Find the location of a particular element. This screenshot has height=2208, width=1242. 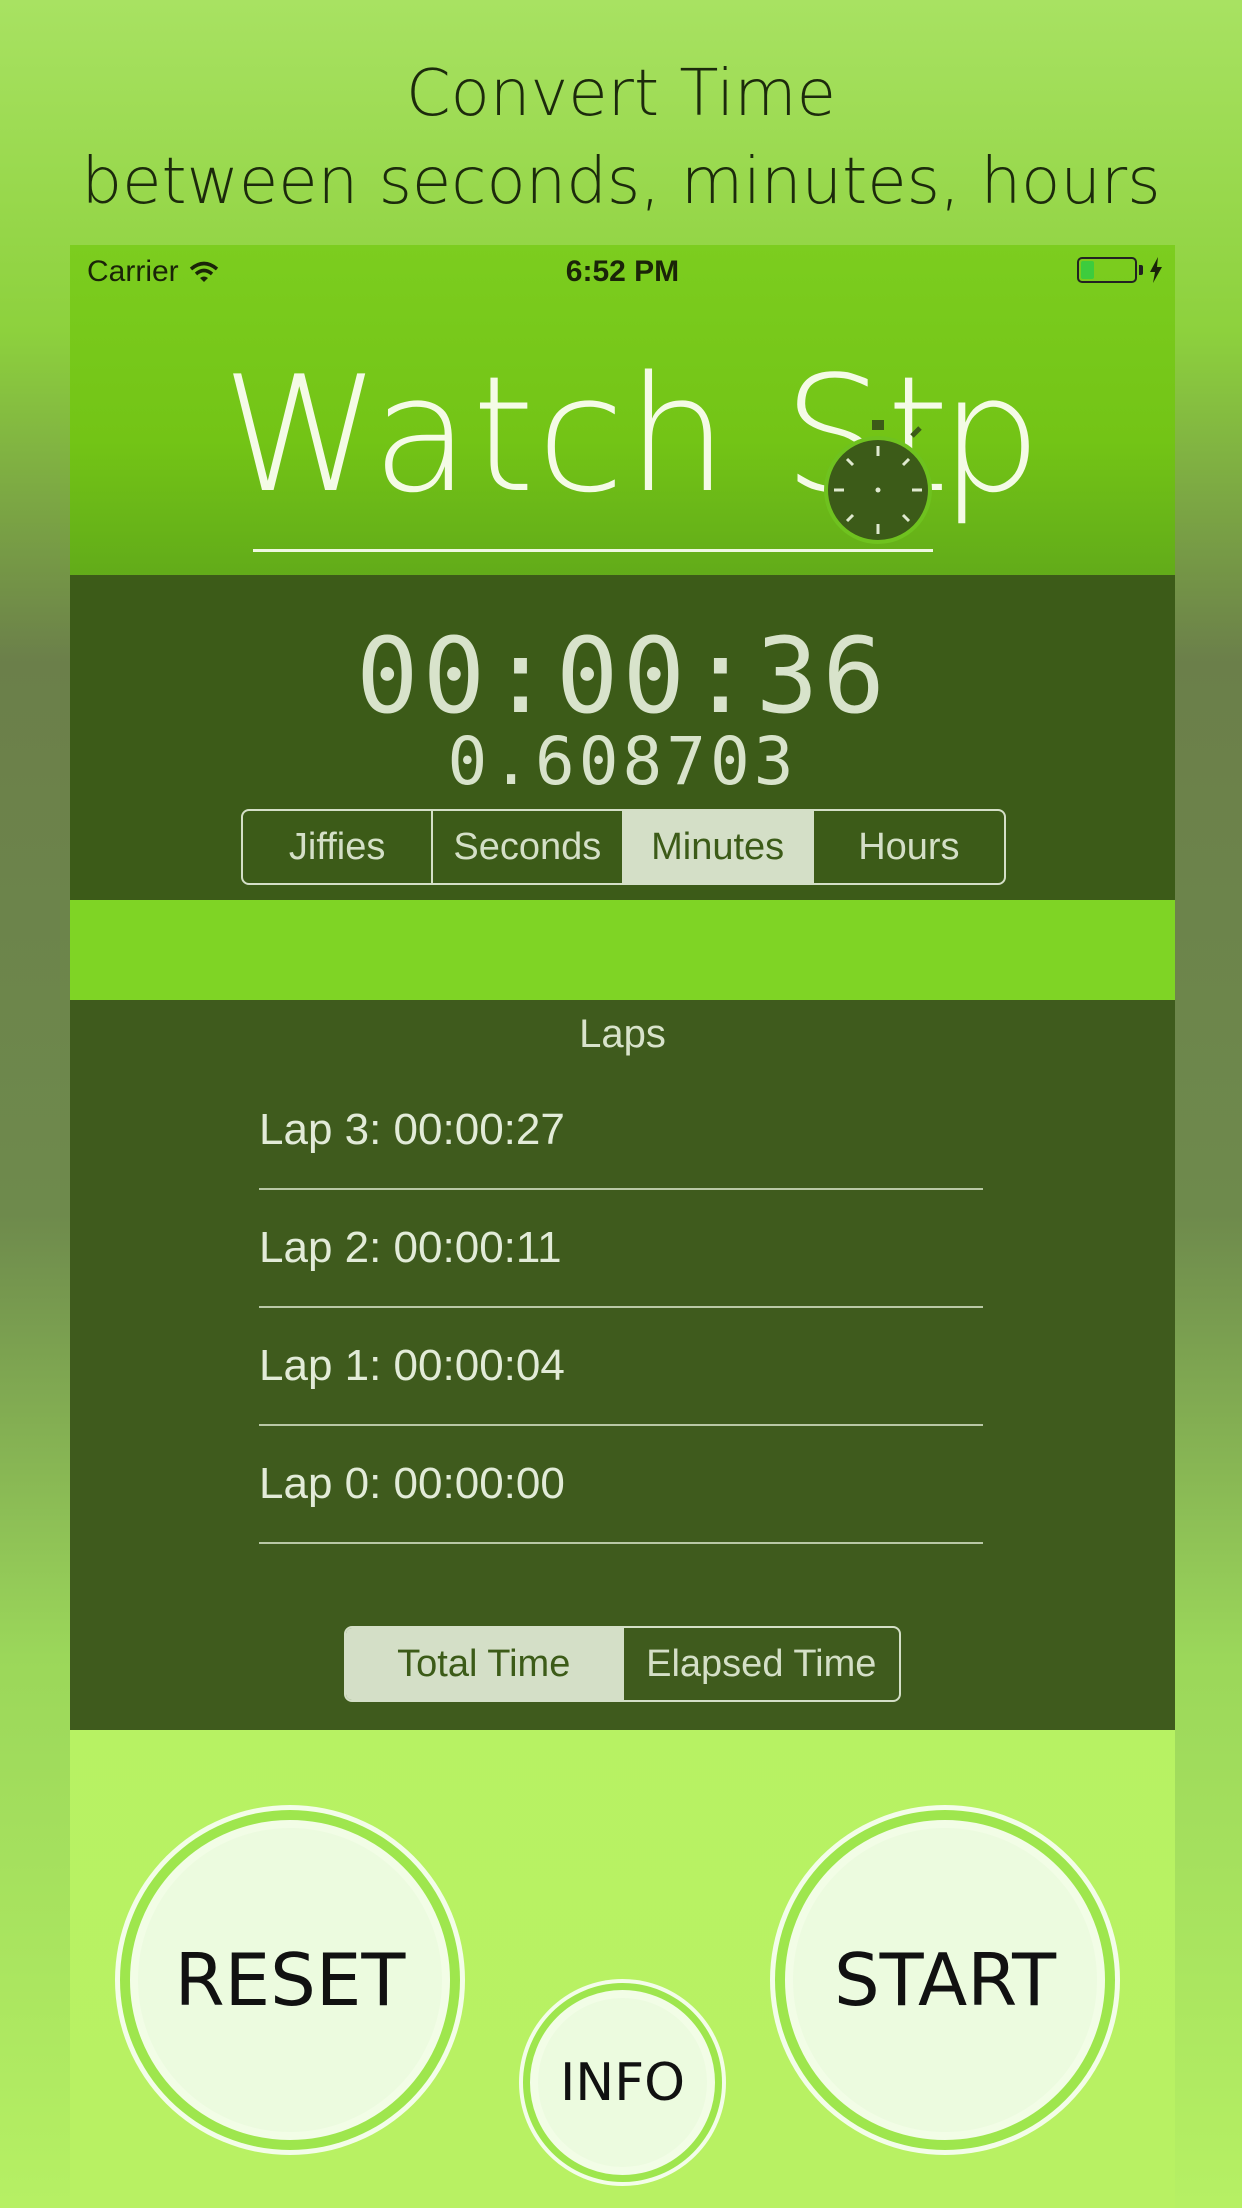

lap-mode-segmented-control: Total Time Elapsed Time is located at coordinates (622, 1664).